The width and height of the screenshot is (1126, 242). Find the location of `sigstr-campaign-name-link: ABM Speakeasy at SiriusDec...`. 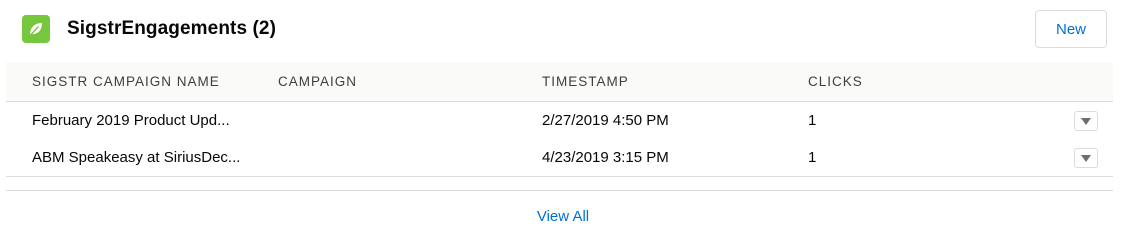

sigstr-campaign-name-link: ABM Speakeasy at SiriusDec... is located at coordinates (136, 157).